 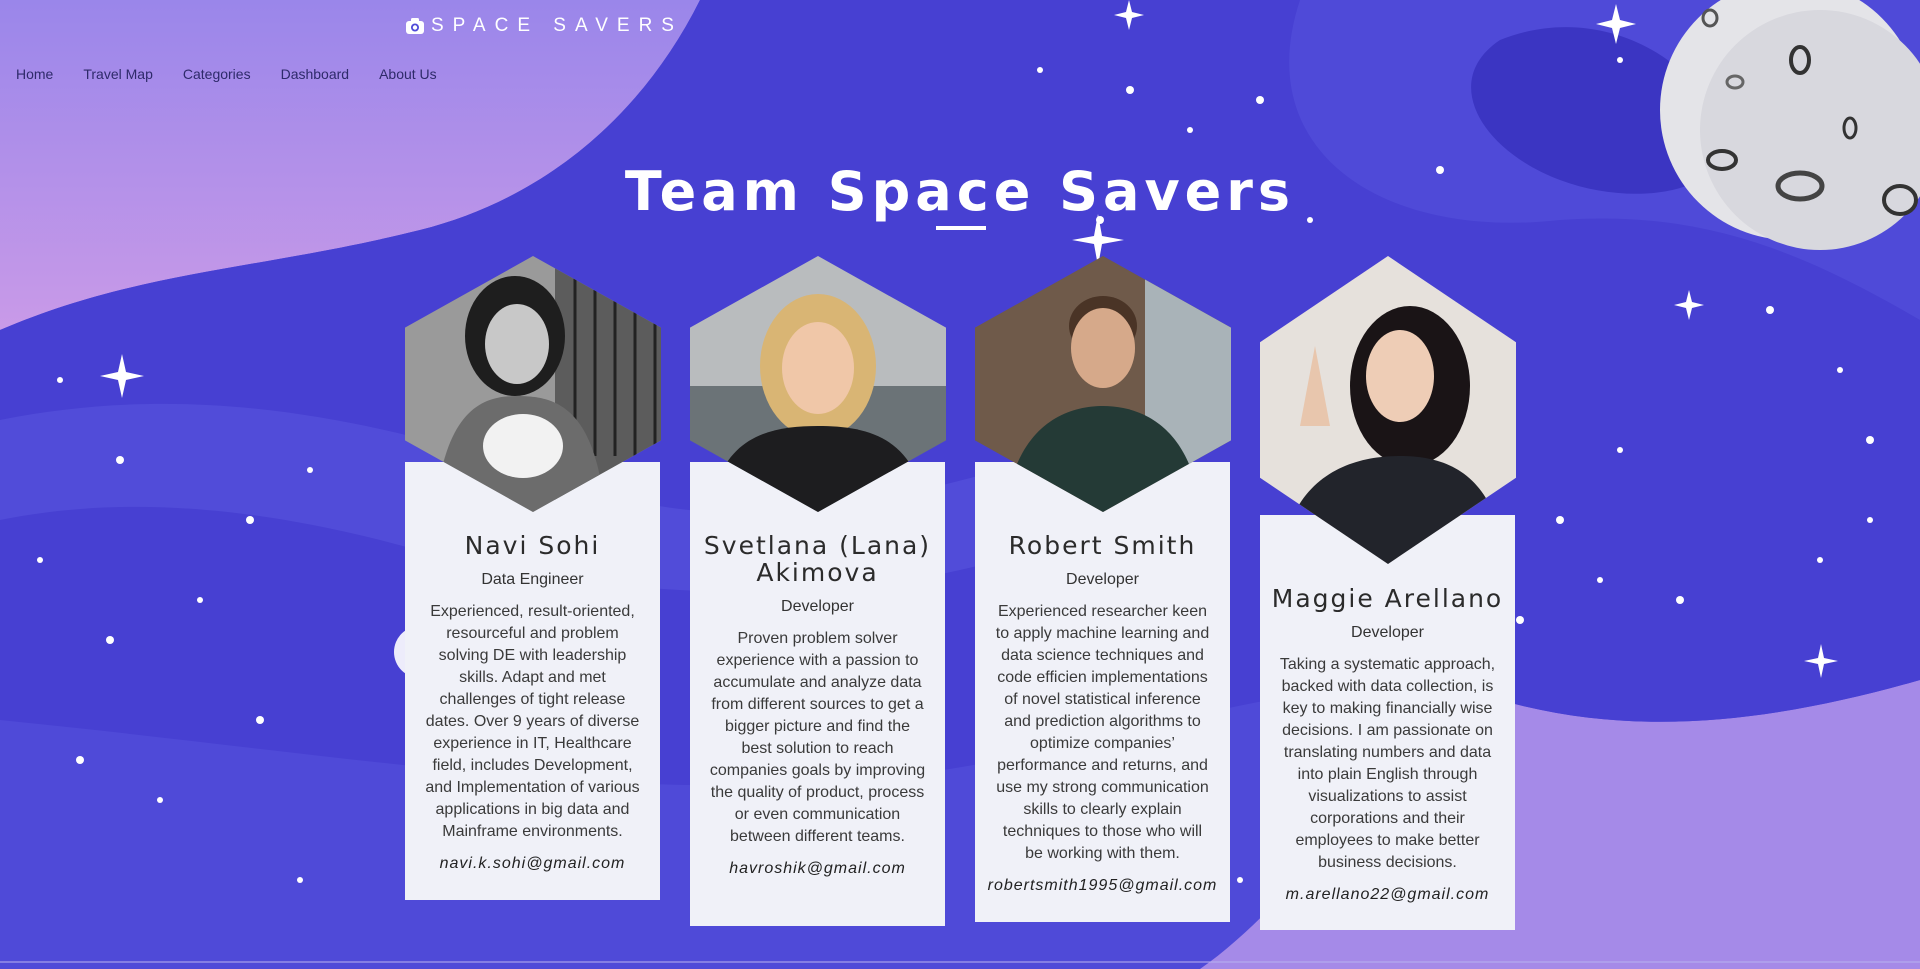 I want to click on member-name: Robert Smith, so click(x=1102, y=545).